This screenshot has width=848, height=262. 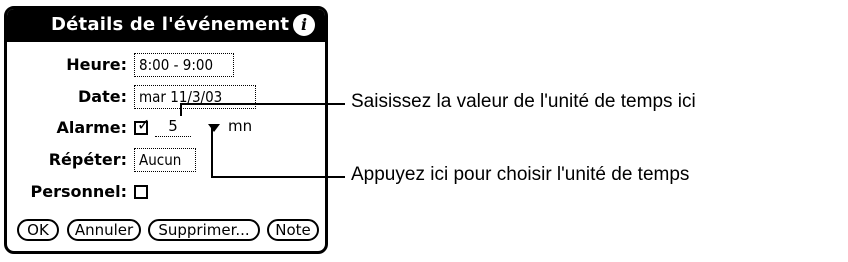 I want to click on callout-line-value-horizontal, so click(x=262, y=104).